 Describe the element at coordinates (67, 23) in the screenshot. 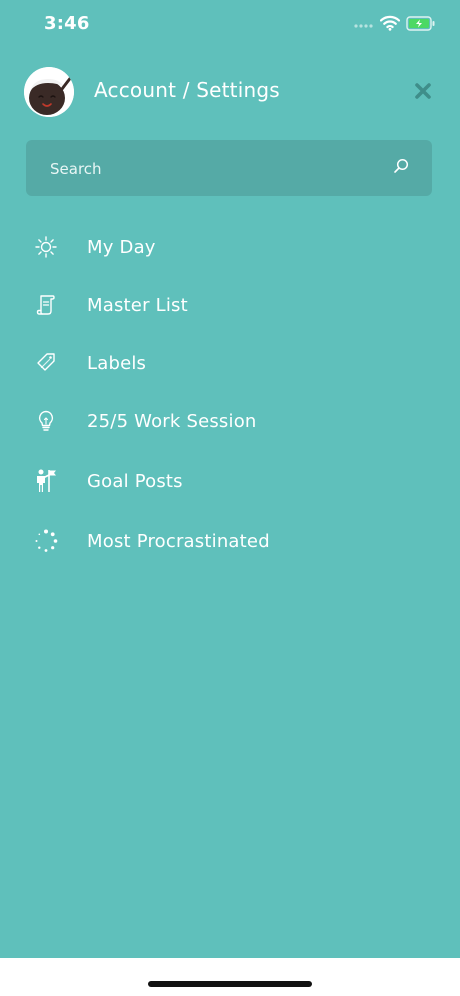

I see `status-time: 3:46` at that location.